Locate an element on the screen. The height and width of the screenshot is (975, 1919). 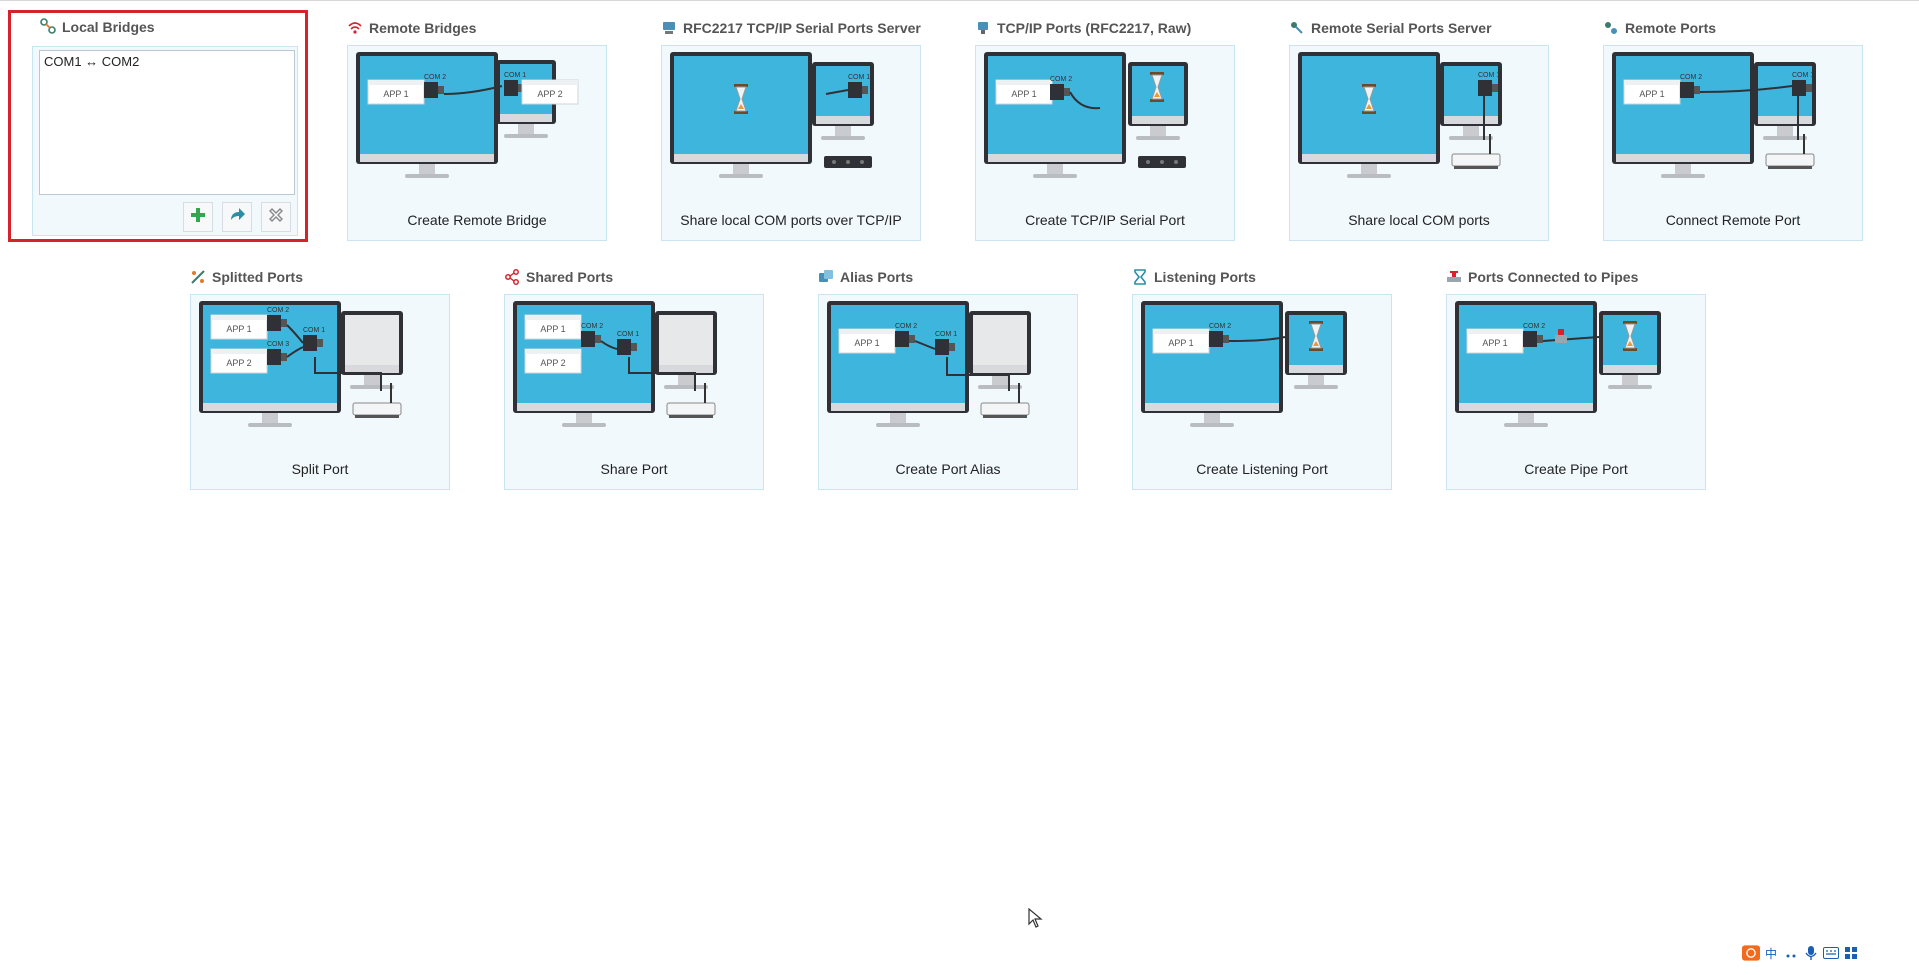
split-port-card: APP 1 APP 2 COM 2 COM 3 COM 1 Split Port is located at coordinates (320, 392).